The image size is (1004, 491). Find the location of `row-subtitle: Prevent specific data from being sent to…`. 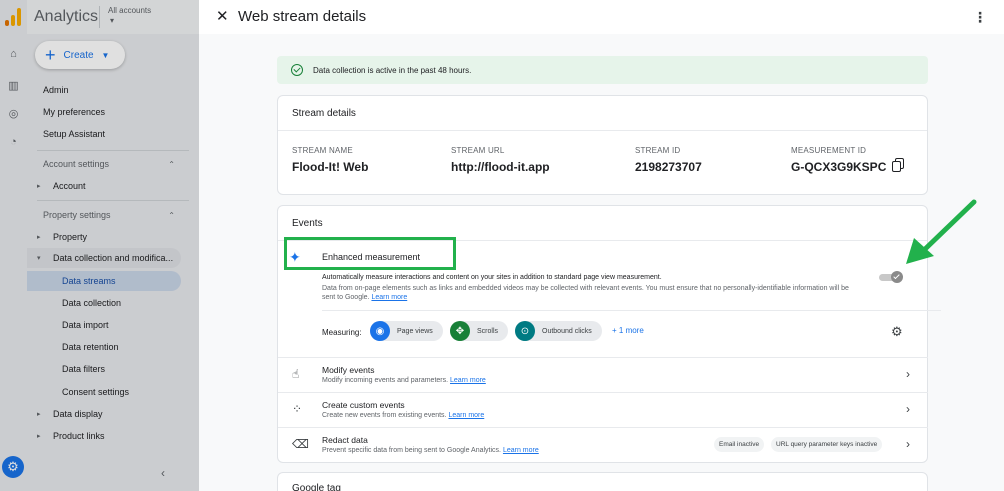

row-subtitle: Prevent specific data from being sent to… is located at coordinates (430, 450).